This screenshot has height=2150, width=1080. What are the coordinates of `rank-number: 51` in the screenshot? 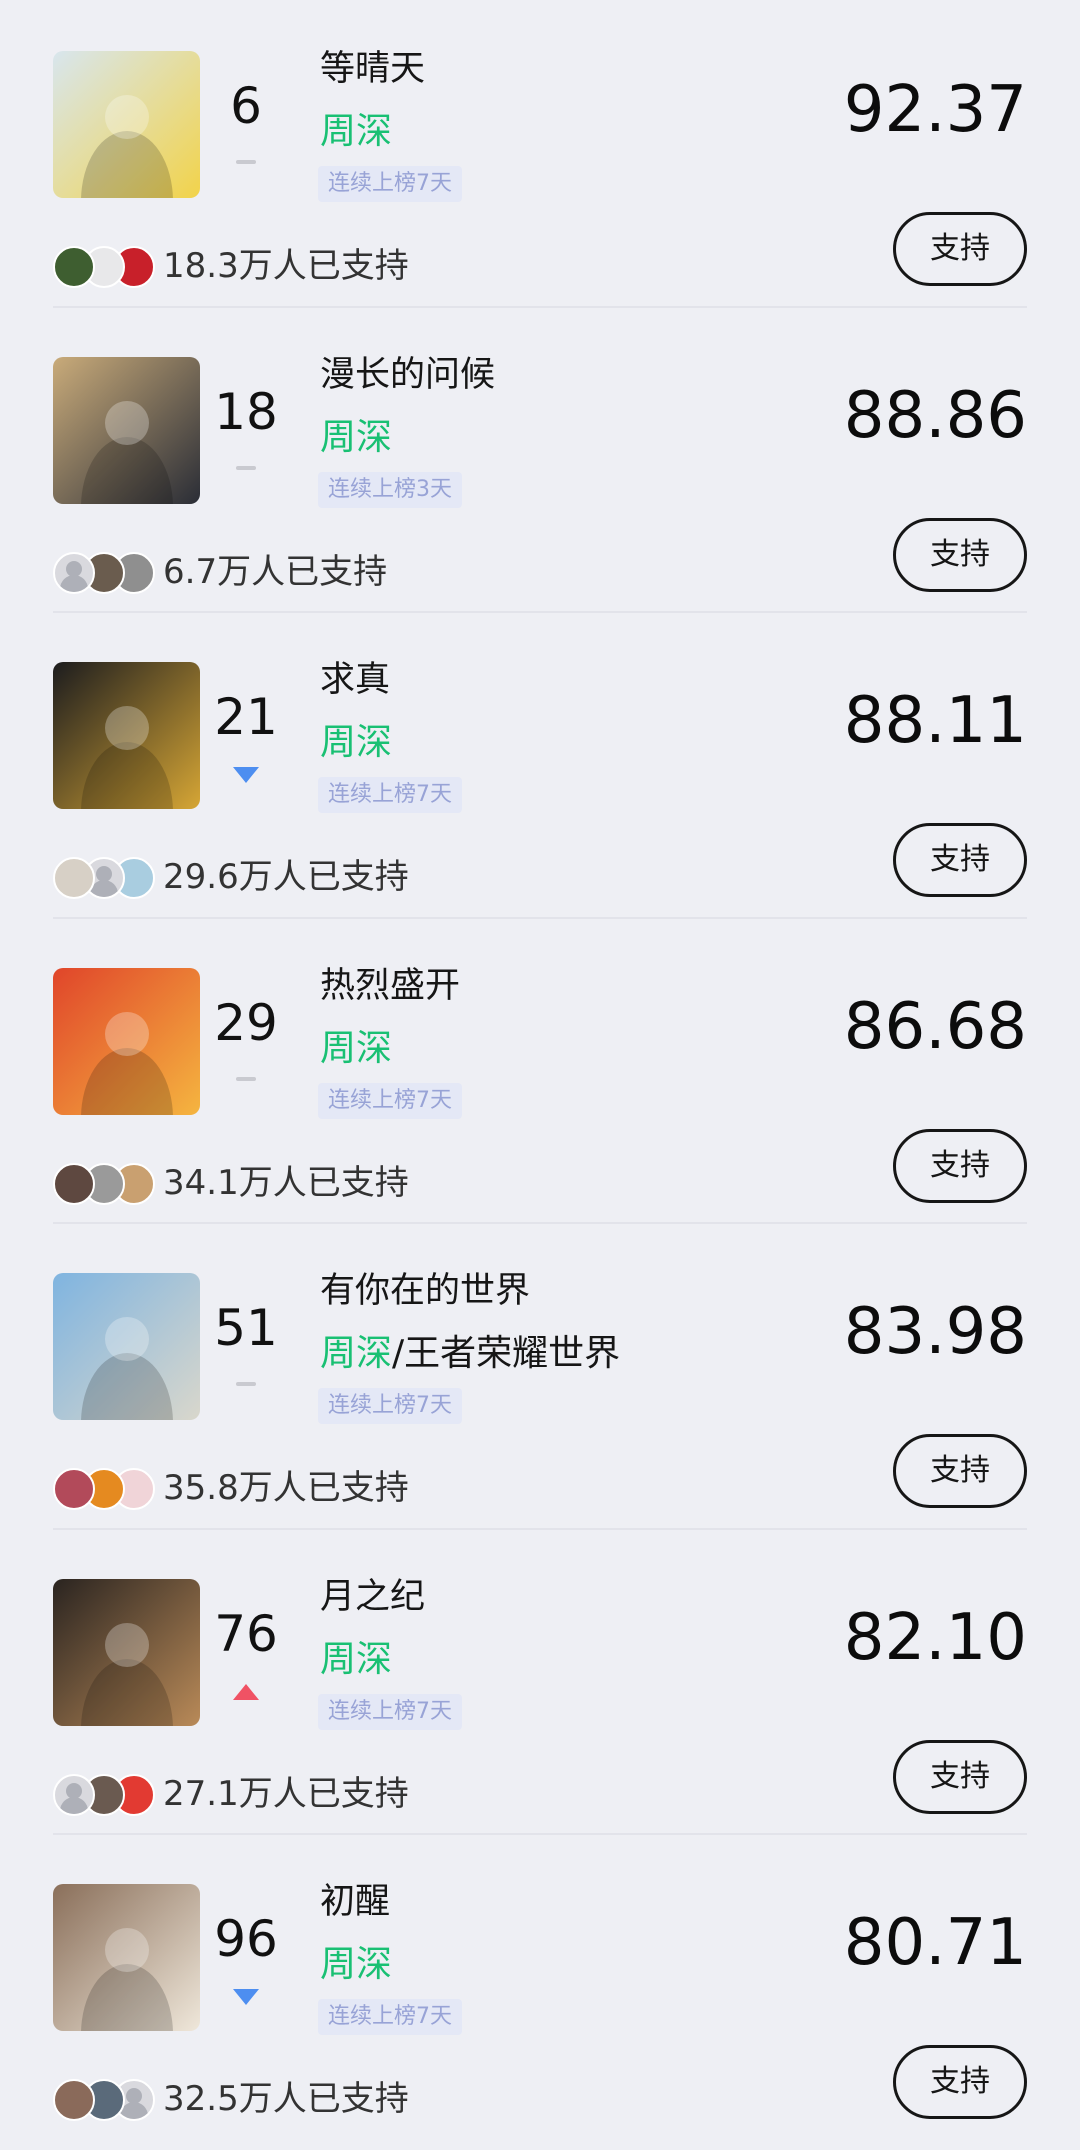 It's located at (246, 1328).